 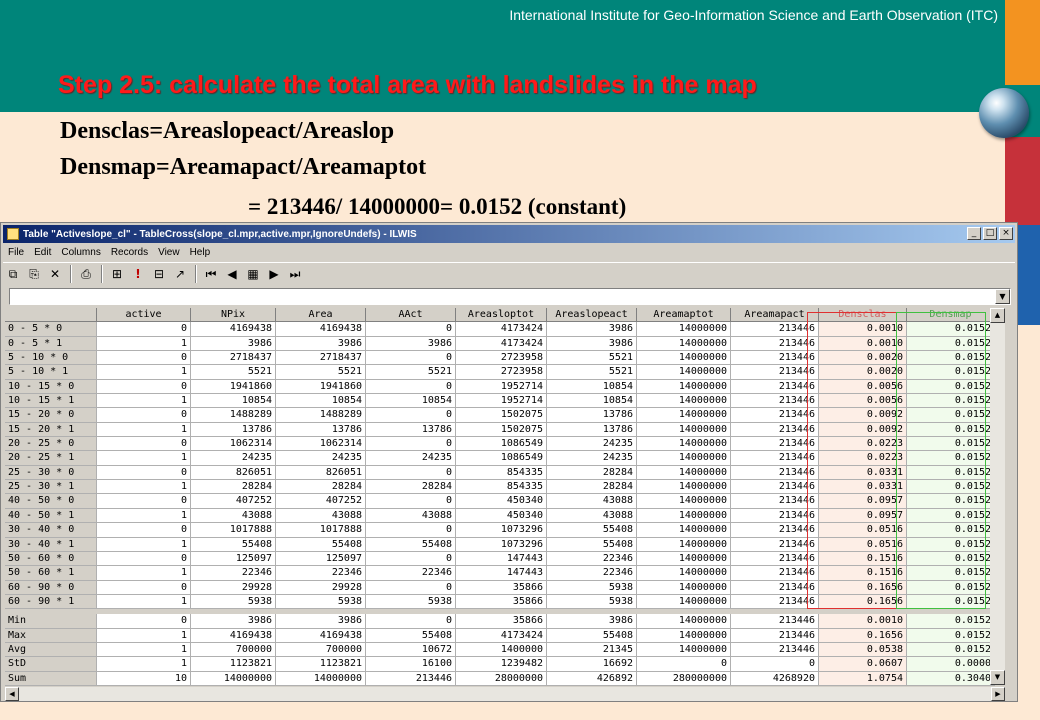 I want to click on row-header: Avg, so click(x=51, y=650).